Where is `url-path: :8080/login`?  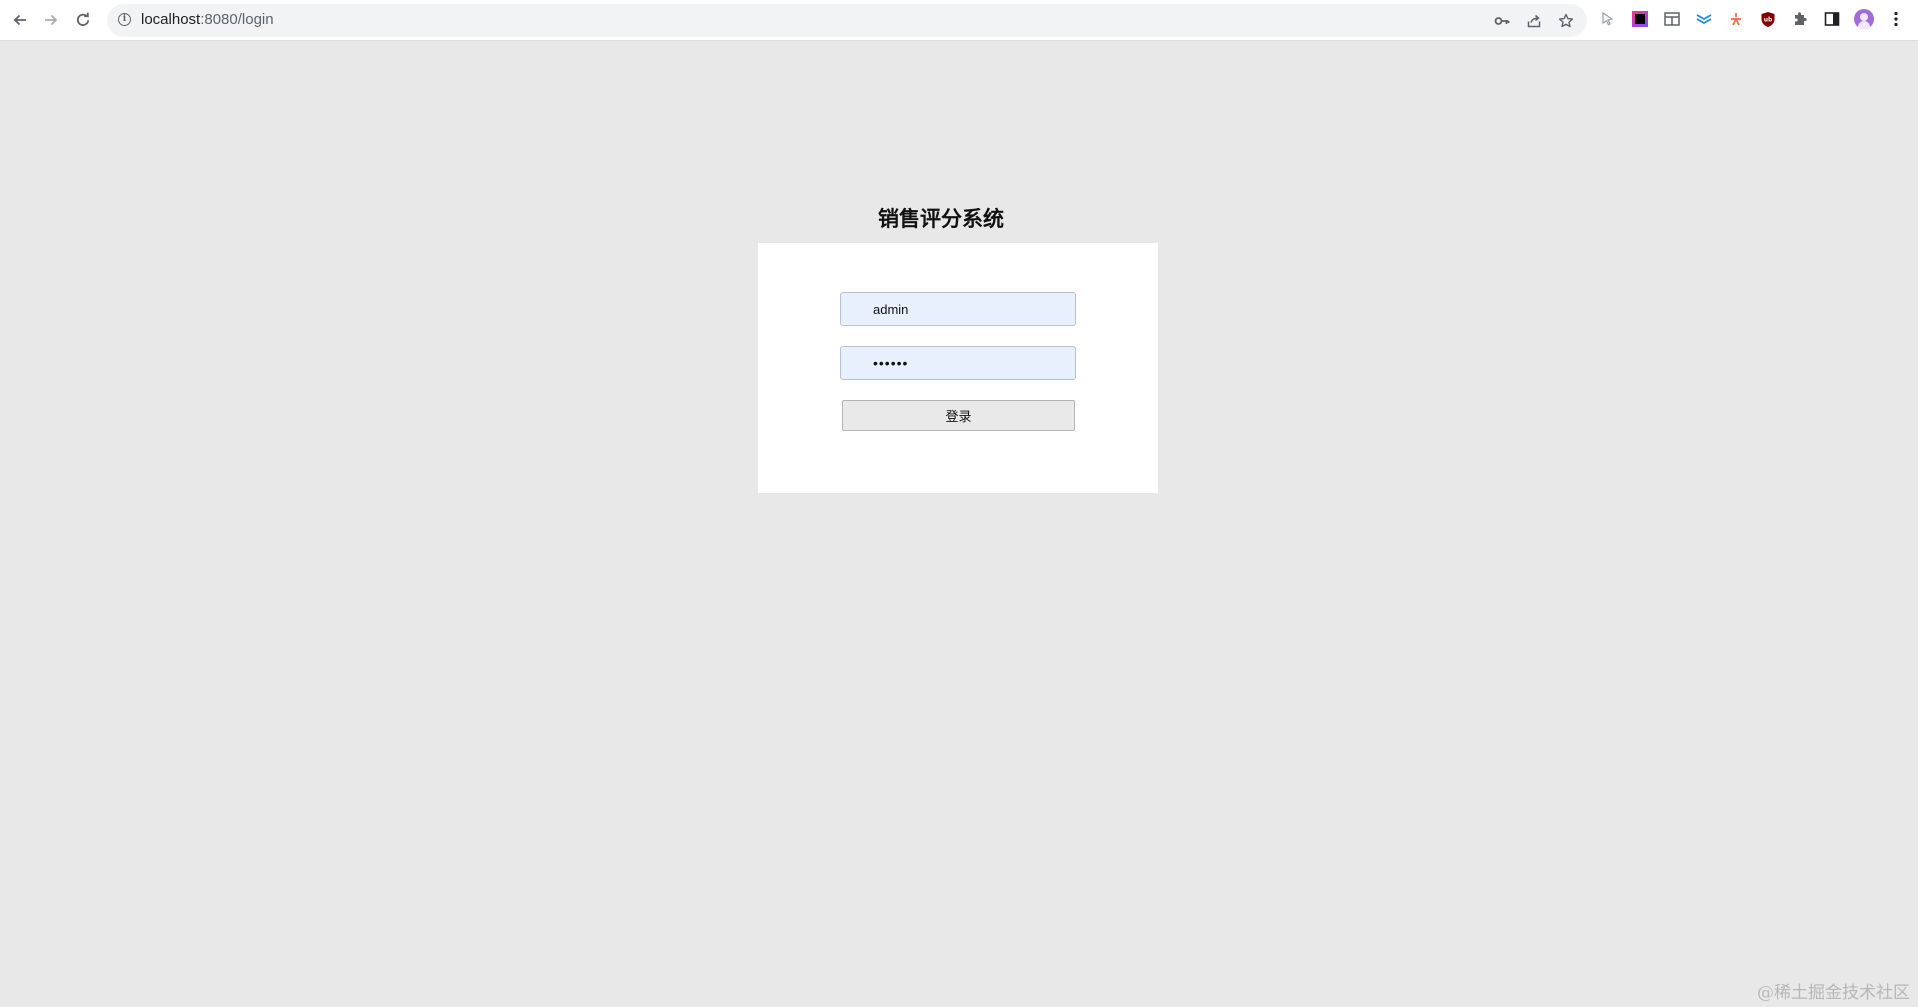 url-path: :8080/login is located at coordinates (237, 19).